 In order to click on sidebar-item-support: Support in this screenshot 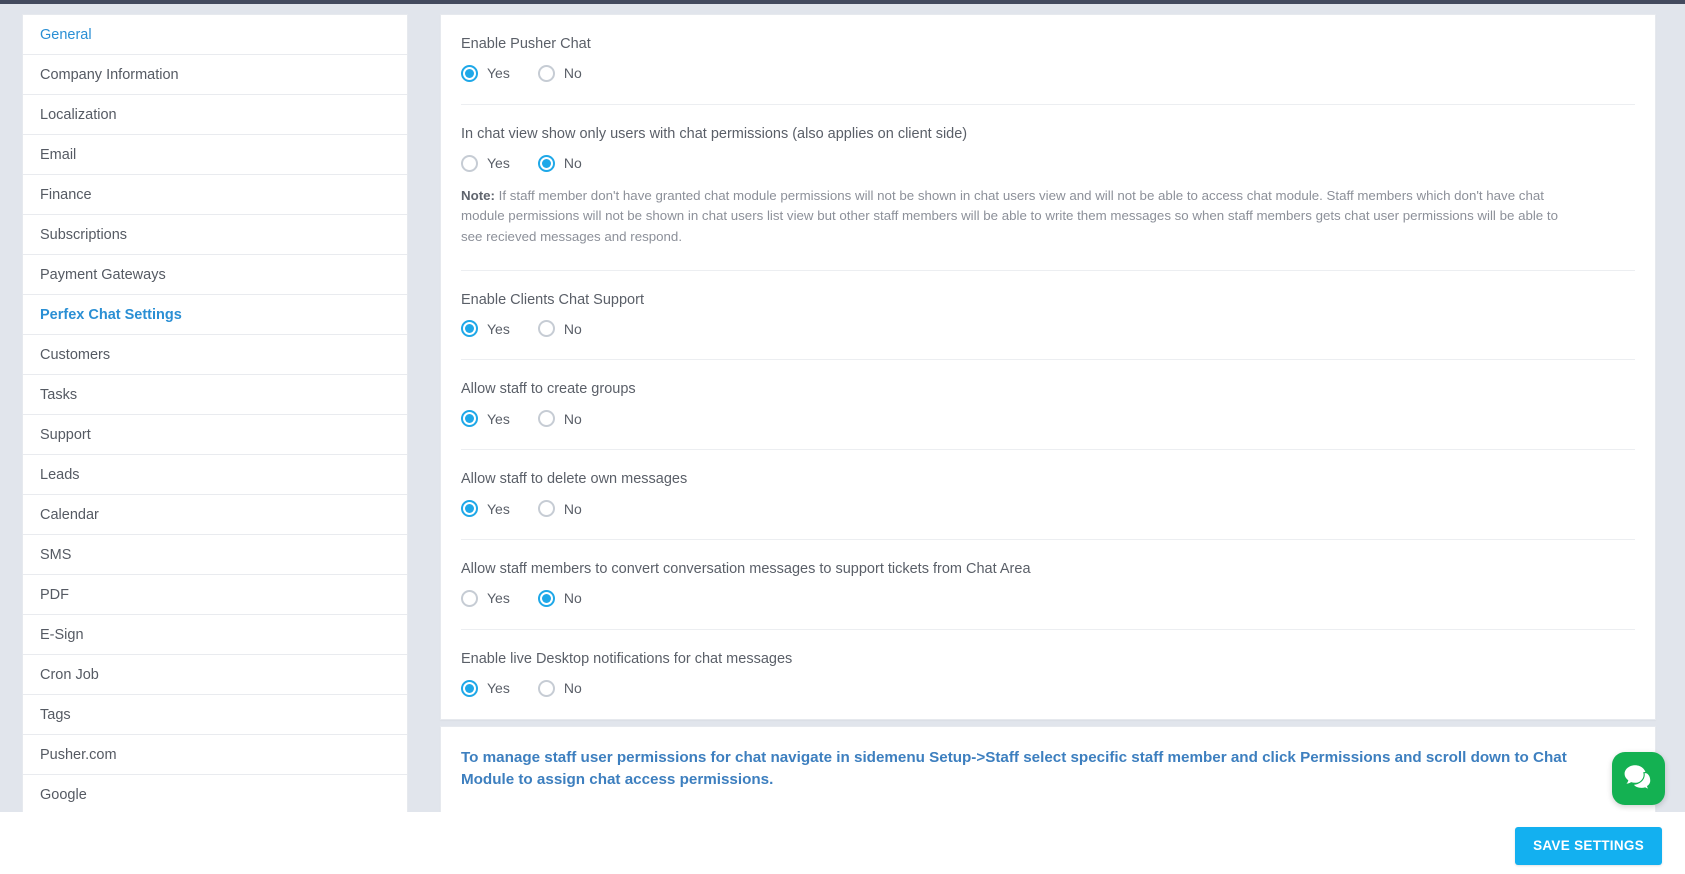, I will do `click(215, 435)`.